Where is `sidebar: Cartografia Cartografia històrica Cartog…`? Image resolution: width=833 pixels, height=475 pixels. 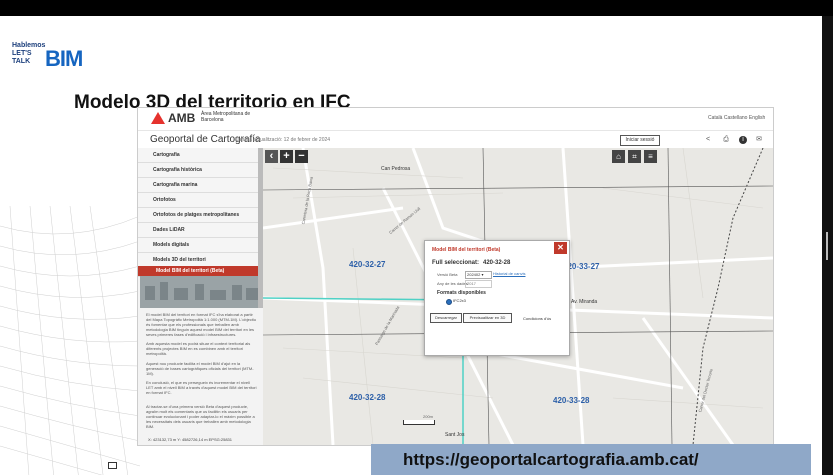 sidebar: Cartografia Cartografia històrica Cartog… is located at coordinates (200, 296).